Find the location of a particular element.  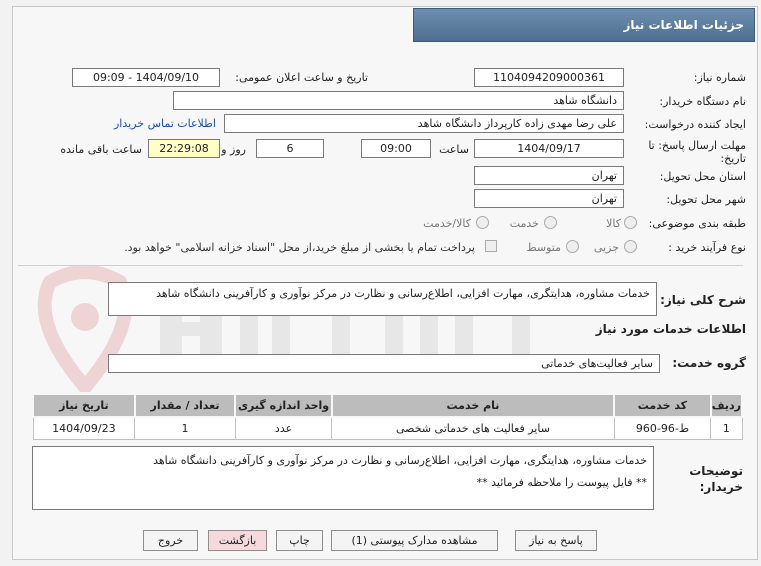

process-radio-medium is located at coordinates (572, 246).